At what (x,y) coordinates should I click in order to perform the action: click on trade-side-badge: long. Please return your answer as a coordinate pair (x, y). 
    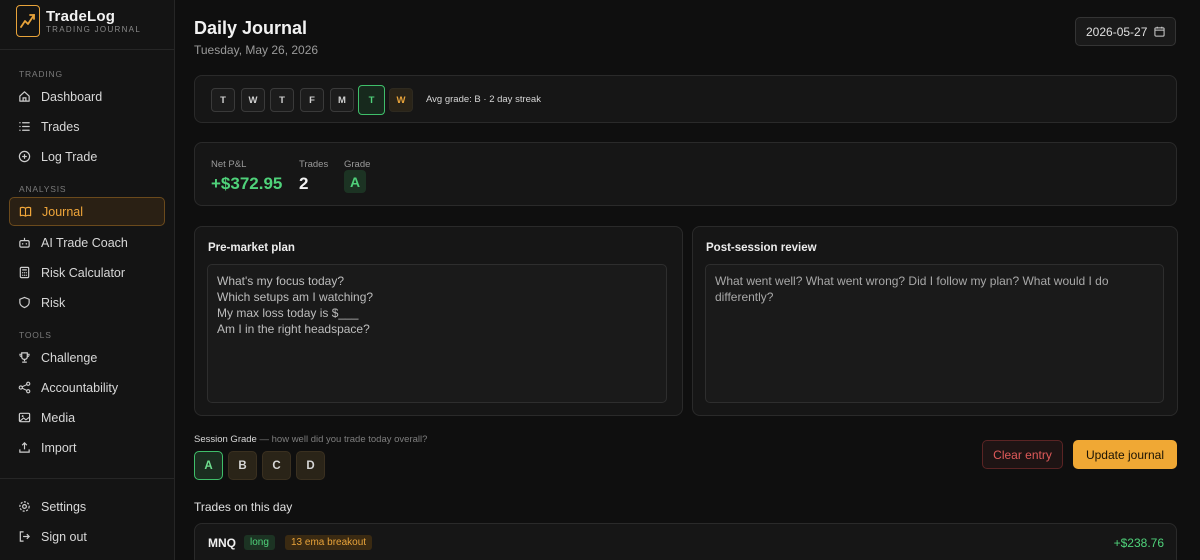
    Looking at the image, I should click on (259, 542).